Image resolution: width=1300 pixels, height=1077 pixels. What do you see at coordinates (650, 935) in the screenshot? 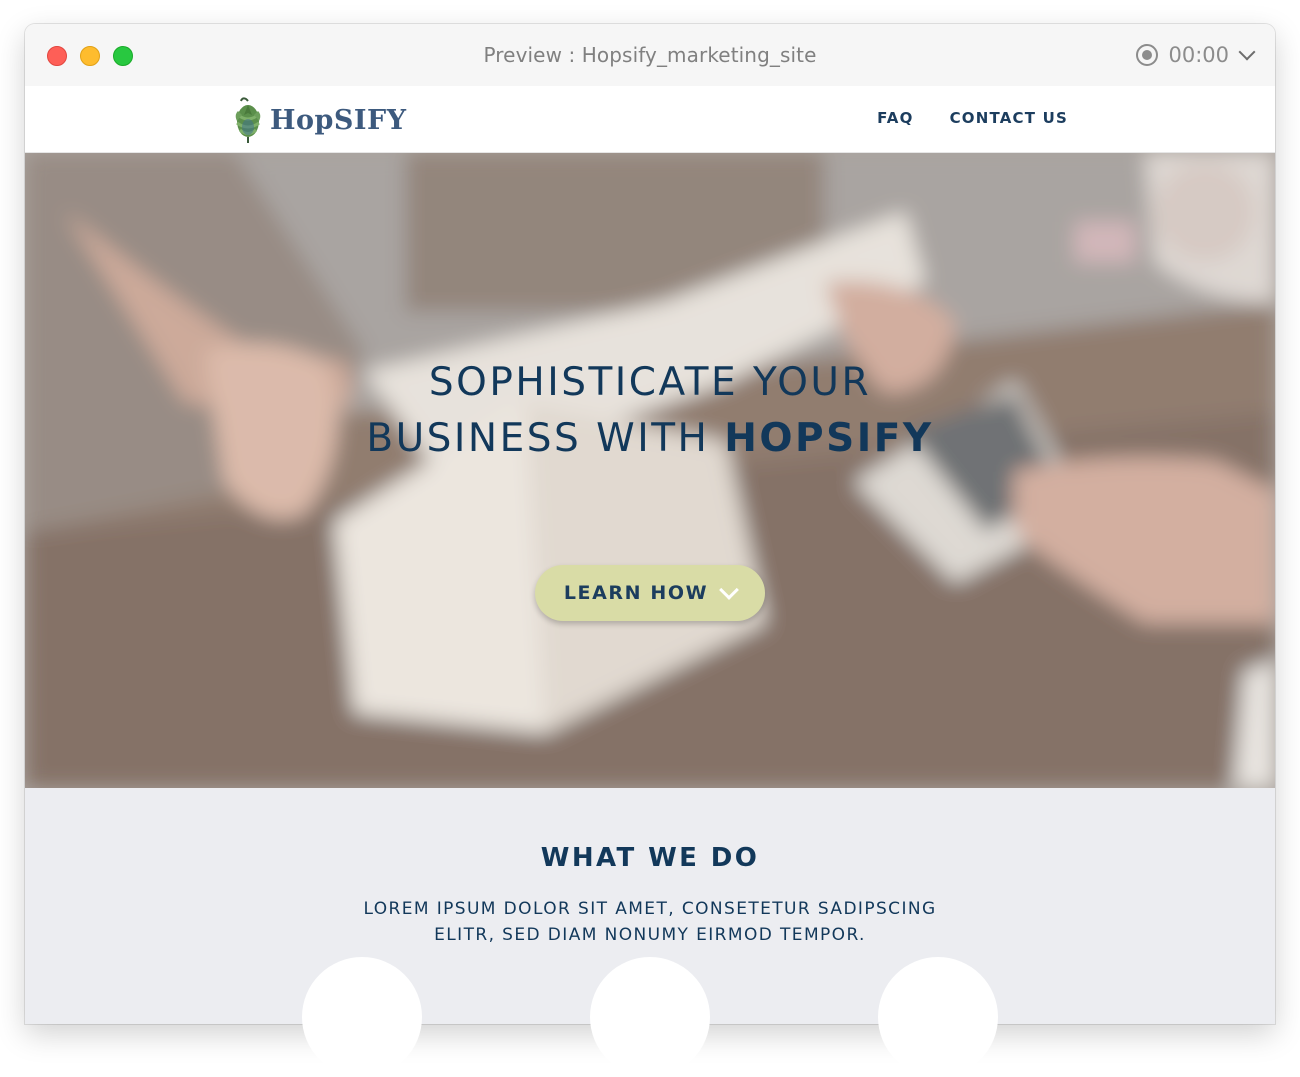
I see `subtitle-line2: ELITR, SED DIAM NONUMY EIRMOD TEMPOR.` at bounding box center [650, 935].